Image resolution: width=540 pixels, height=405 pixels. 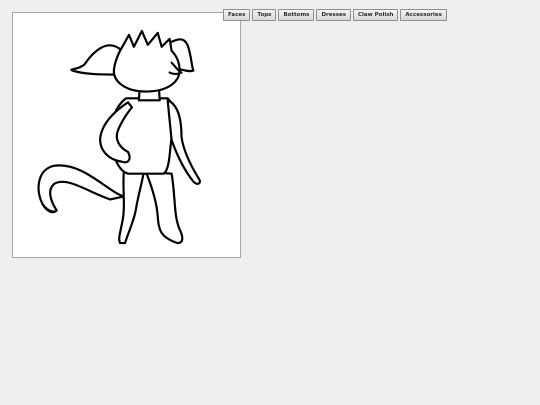 What do you see at coordinates (237, 15) in the screenshot?
I see `tab-faces: Faces` at bounding box center [237, 15].